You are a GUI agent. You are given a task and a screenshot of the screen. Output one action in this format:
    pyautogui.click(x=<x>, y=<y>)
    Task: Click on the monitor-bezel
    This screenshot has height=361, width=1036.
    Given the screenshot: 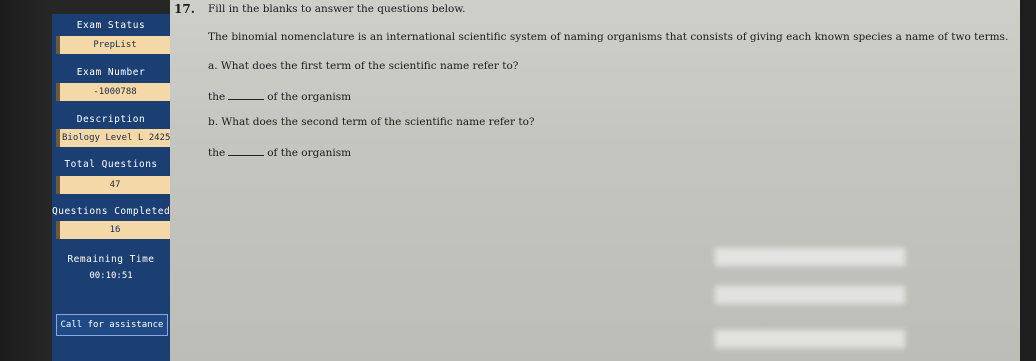 What is the action you would take?
    pyautogui.click(x=1028, y=180)
    